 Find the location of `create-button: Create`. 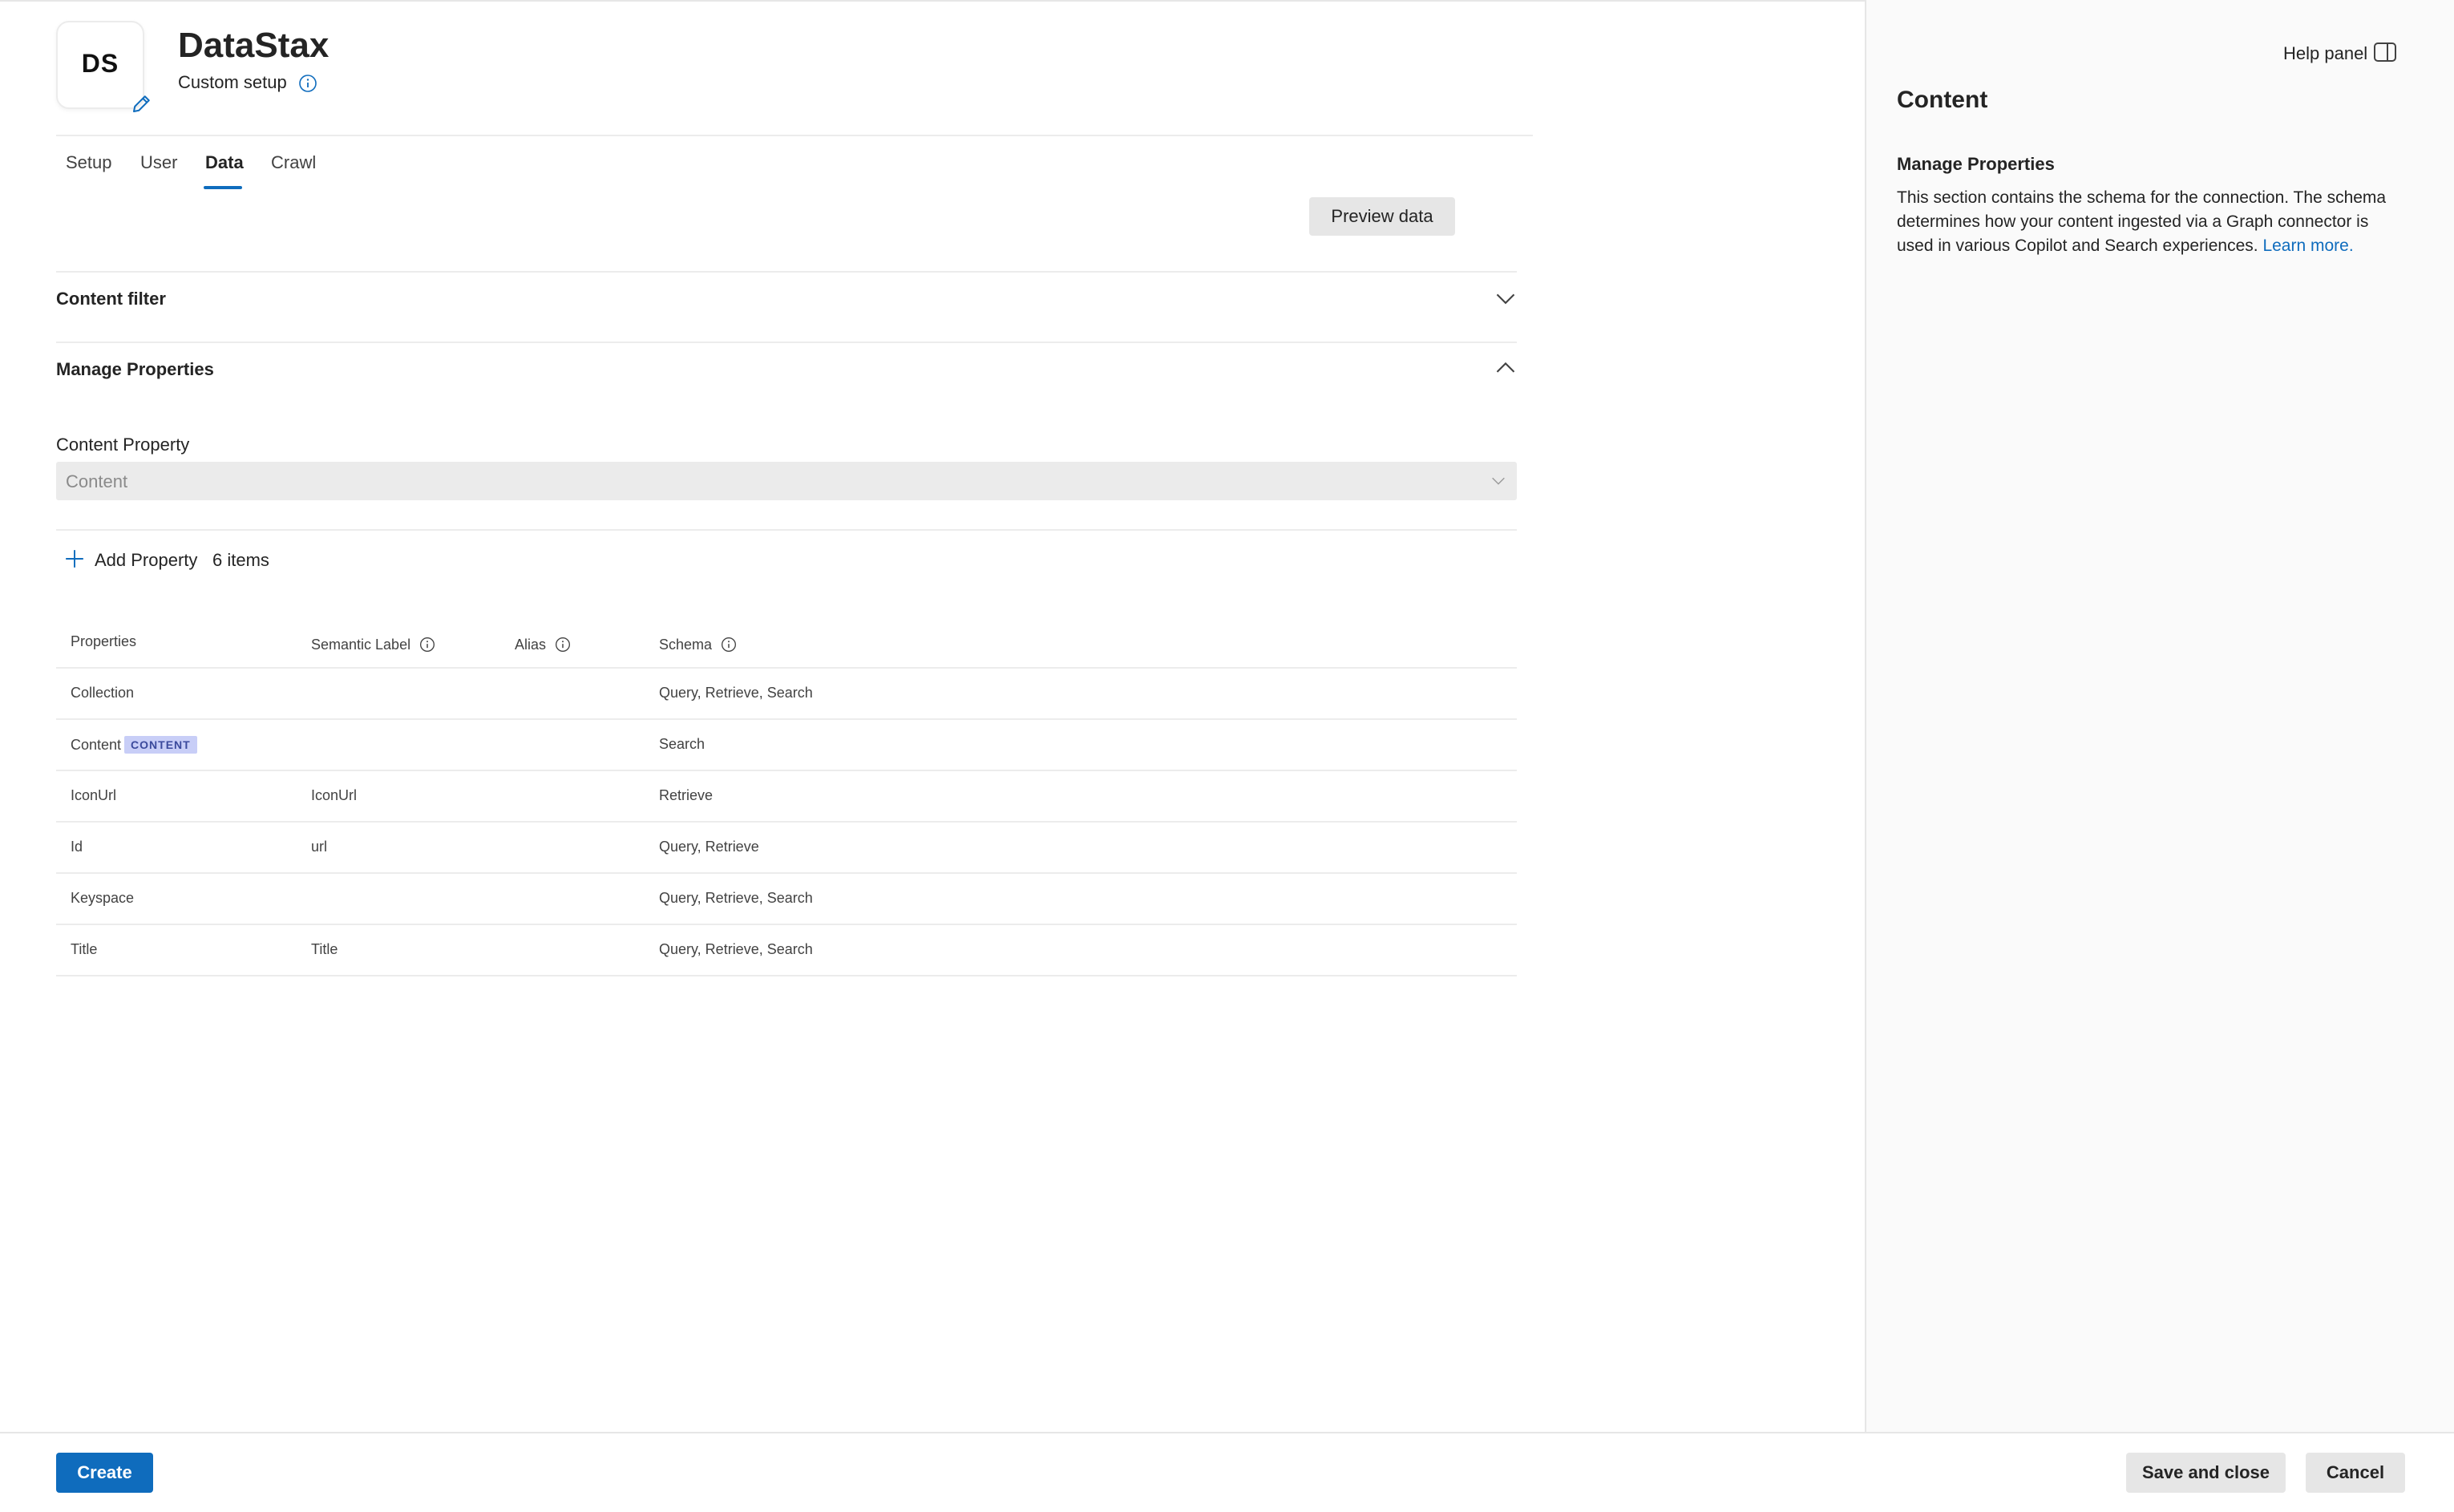

create-button: Create is located at coordinates (104, 1473).